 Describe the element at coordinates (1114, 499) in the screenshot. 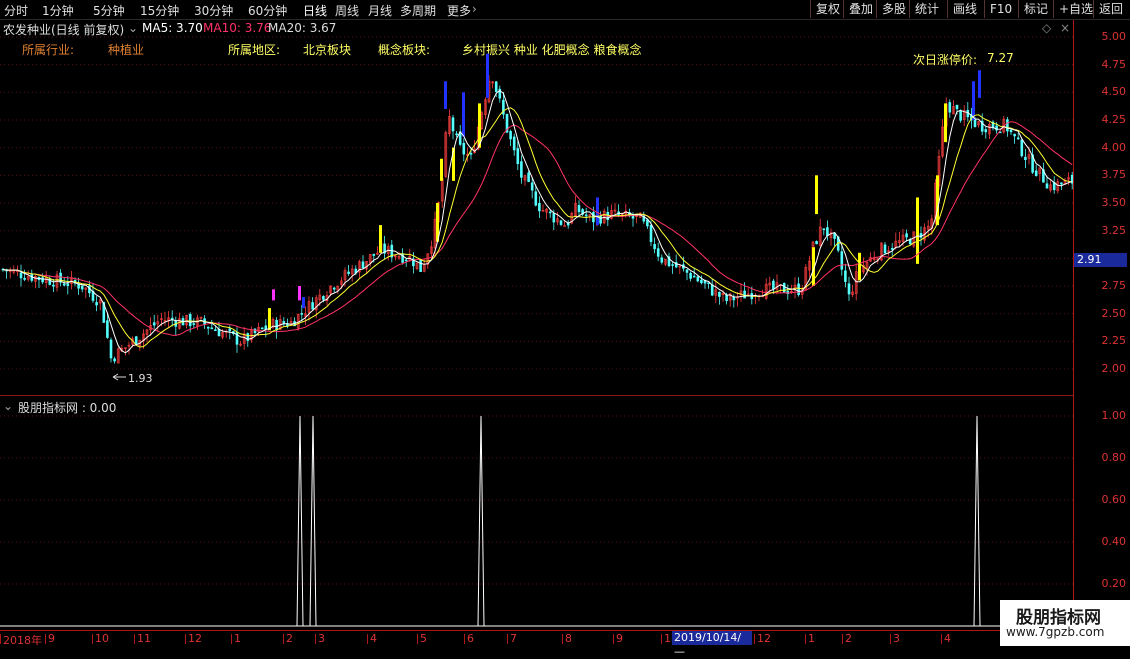

I see `indicator-tick-label: 0.60` at that location.